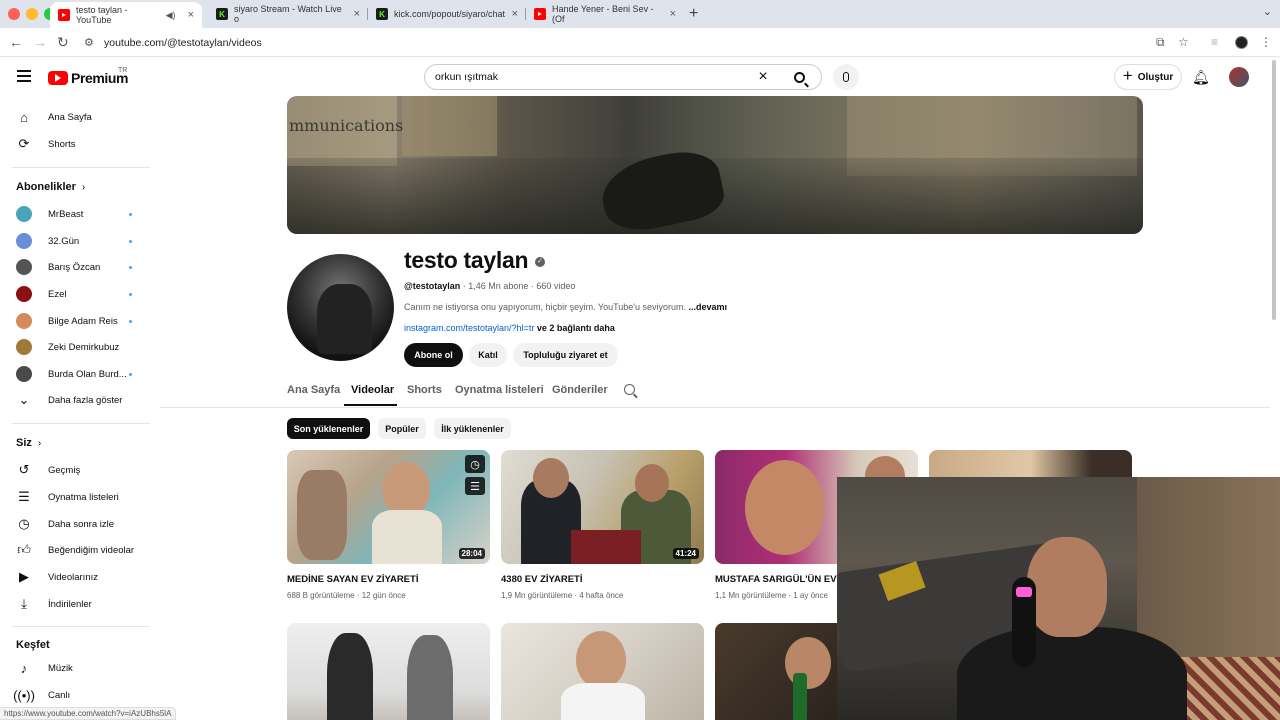 The width and height of the screenshot is (1280, 720). What do you see at coordinates (542, 579) in the screenshot?
I see `video-title: 4380 EV ZİYARETİ` at bounding box center [542, 579].